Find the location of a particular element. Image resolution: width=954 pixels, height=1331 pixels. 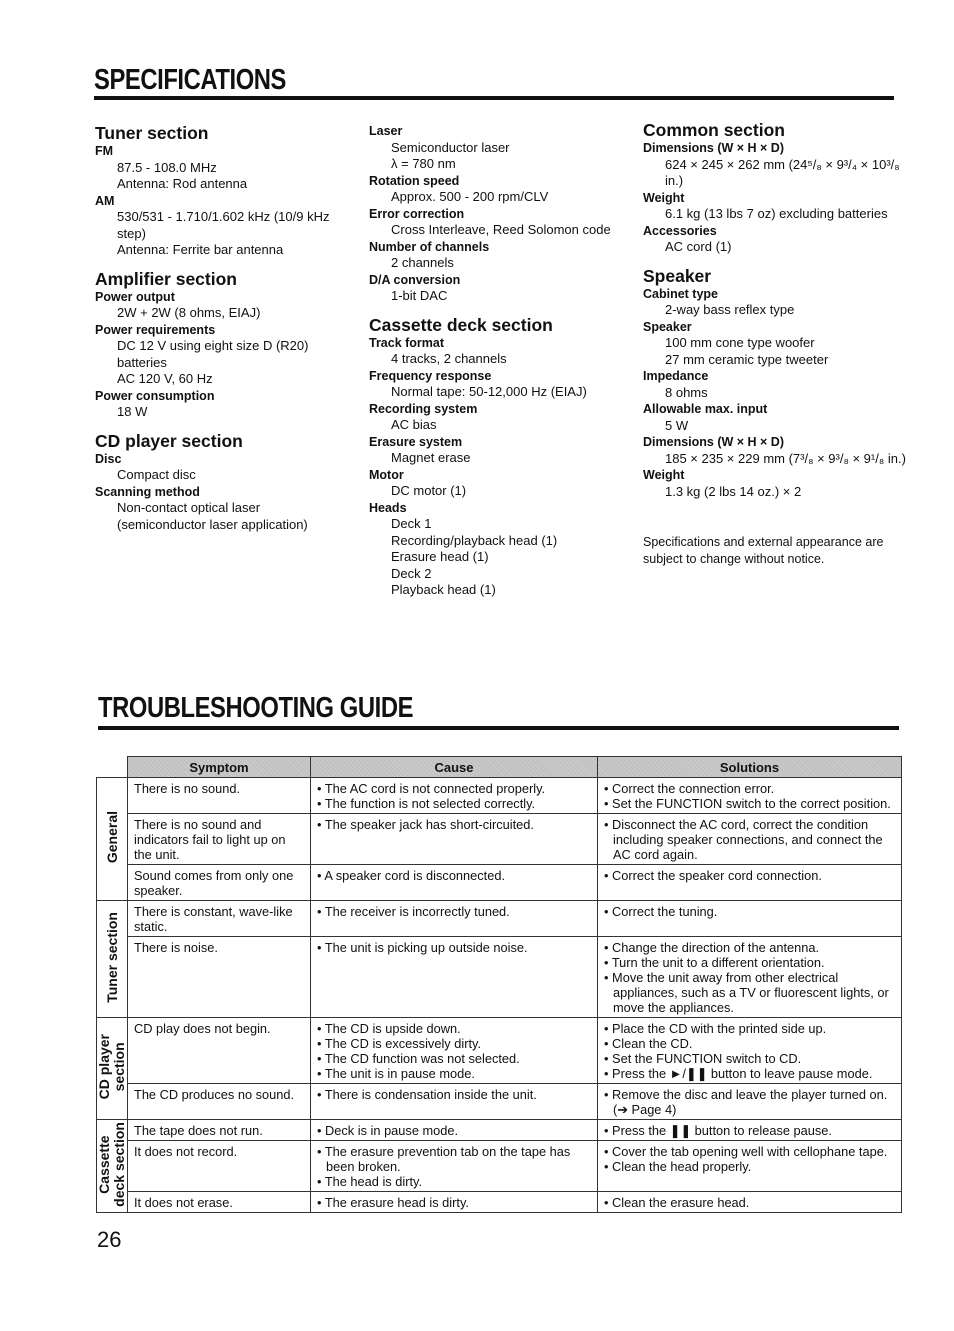

symptom-cell: There is no sound. is located at coordinates (219, 795).